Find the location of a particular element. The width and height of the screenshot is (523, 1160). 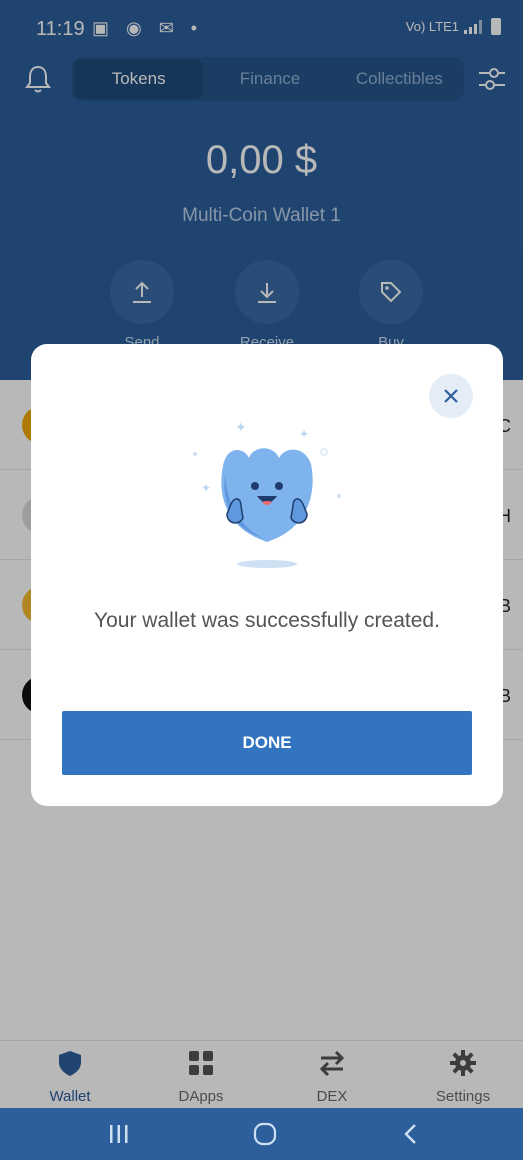

happy-shield-illustration: ✦ ✦ ✦ is located at coordinates (267, 494).